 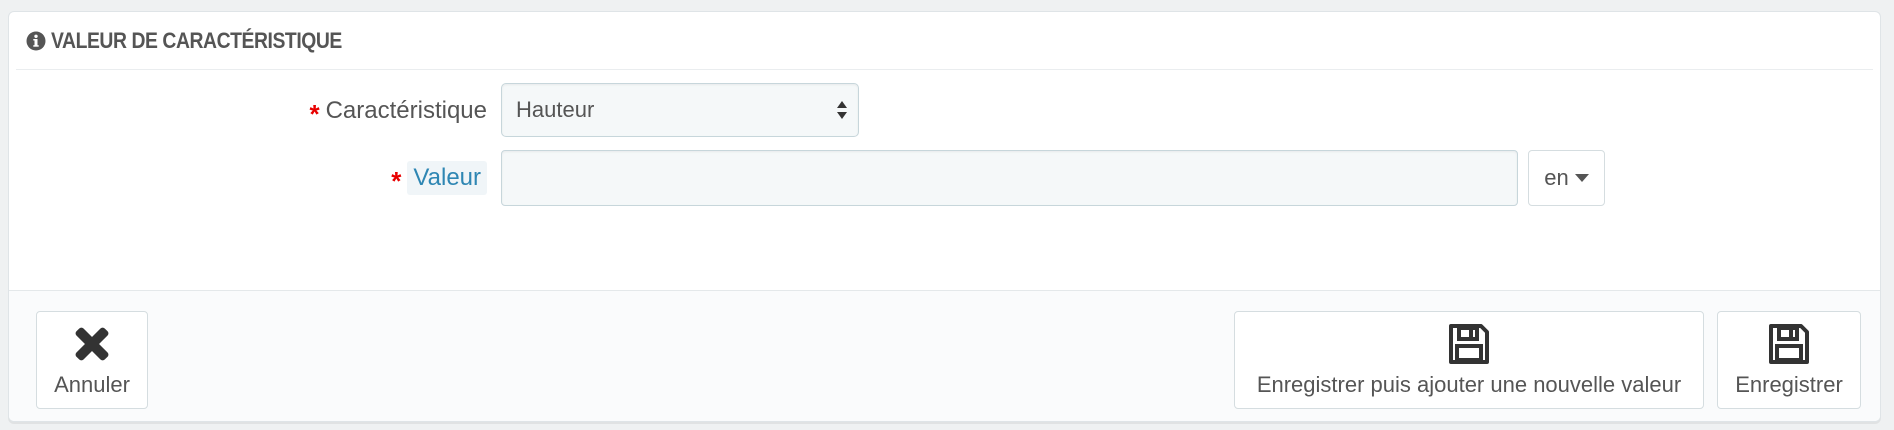 What do you see at coordinates (406, 110) in the screenshot?
I see `feature-label: Caractéristique` at bounding box center [406, 110].